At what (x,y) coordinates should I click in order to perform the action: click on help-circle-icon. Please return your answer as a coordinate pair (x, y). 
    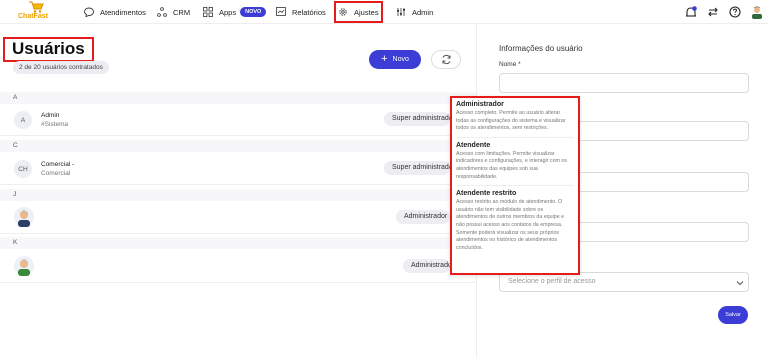
    Looking at the image, I should click on (735, 12).